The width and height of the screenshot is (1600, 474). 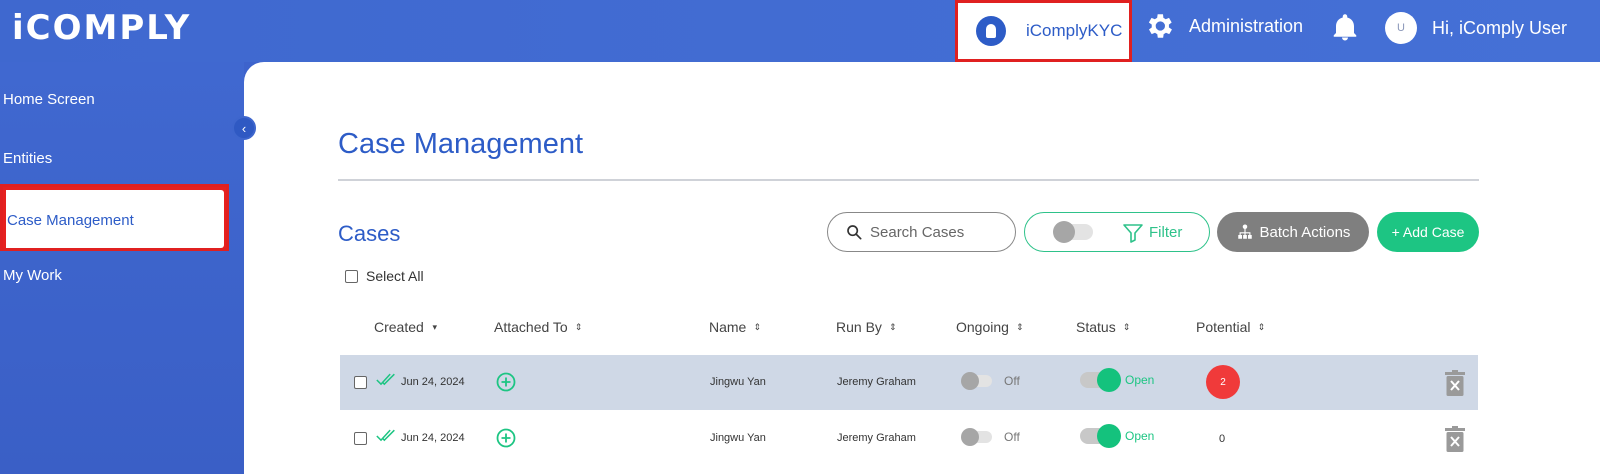 I want to click on administration-label: Administration, so click(x=1246, y=25).